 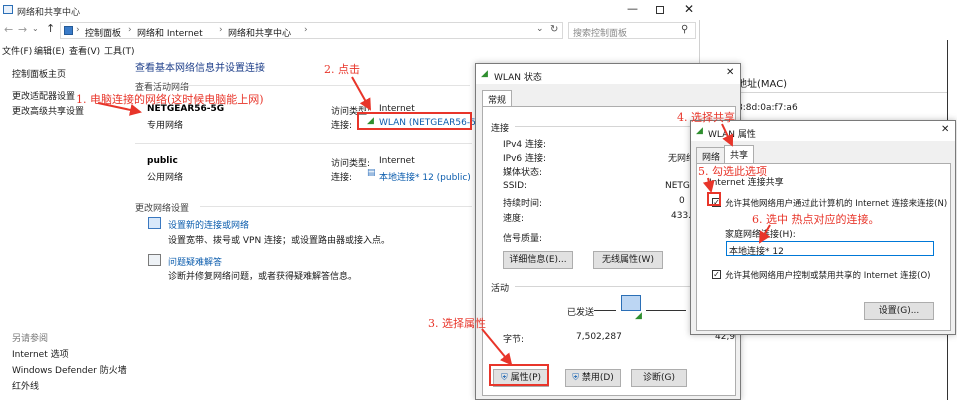 What do you see at coordinates (764, 234) in the screenshot?
I see `arrow-to-home-connection` at bounding box center [764, 234].